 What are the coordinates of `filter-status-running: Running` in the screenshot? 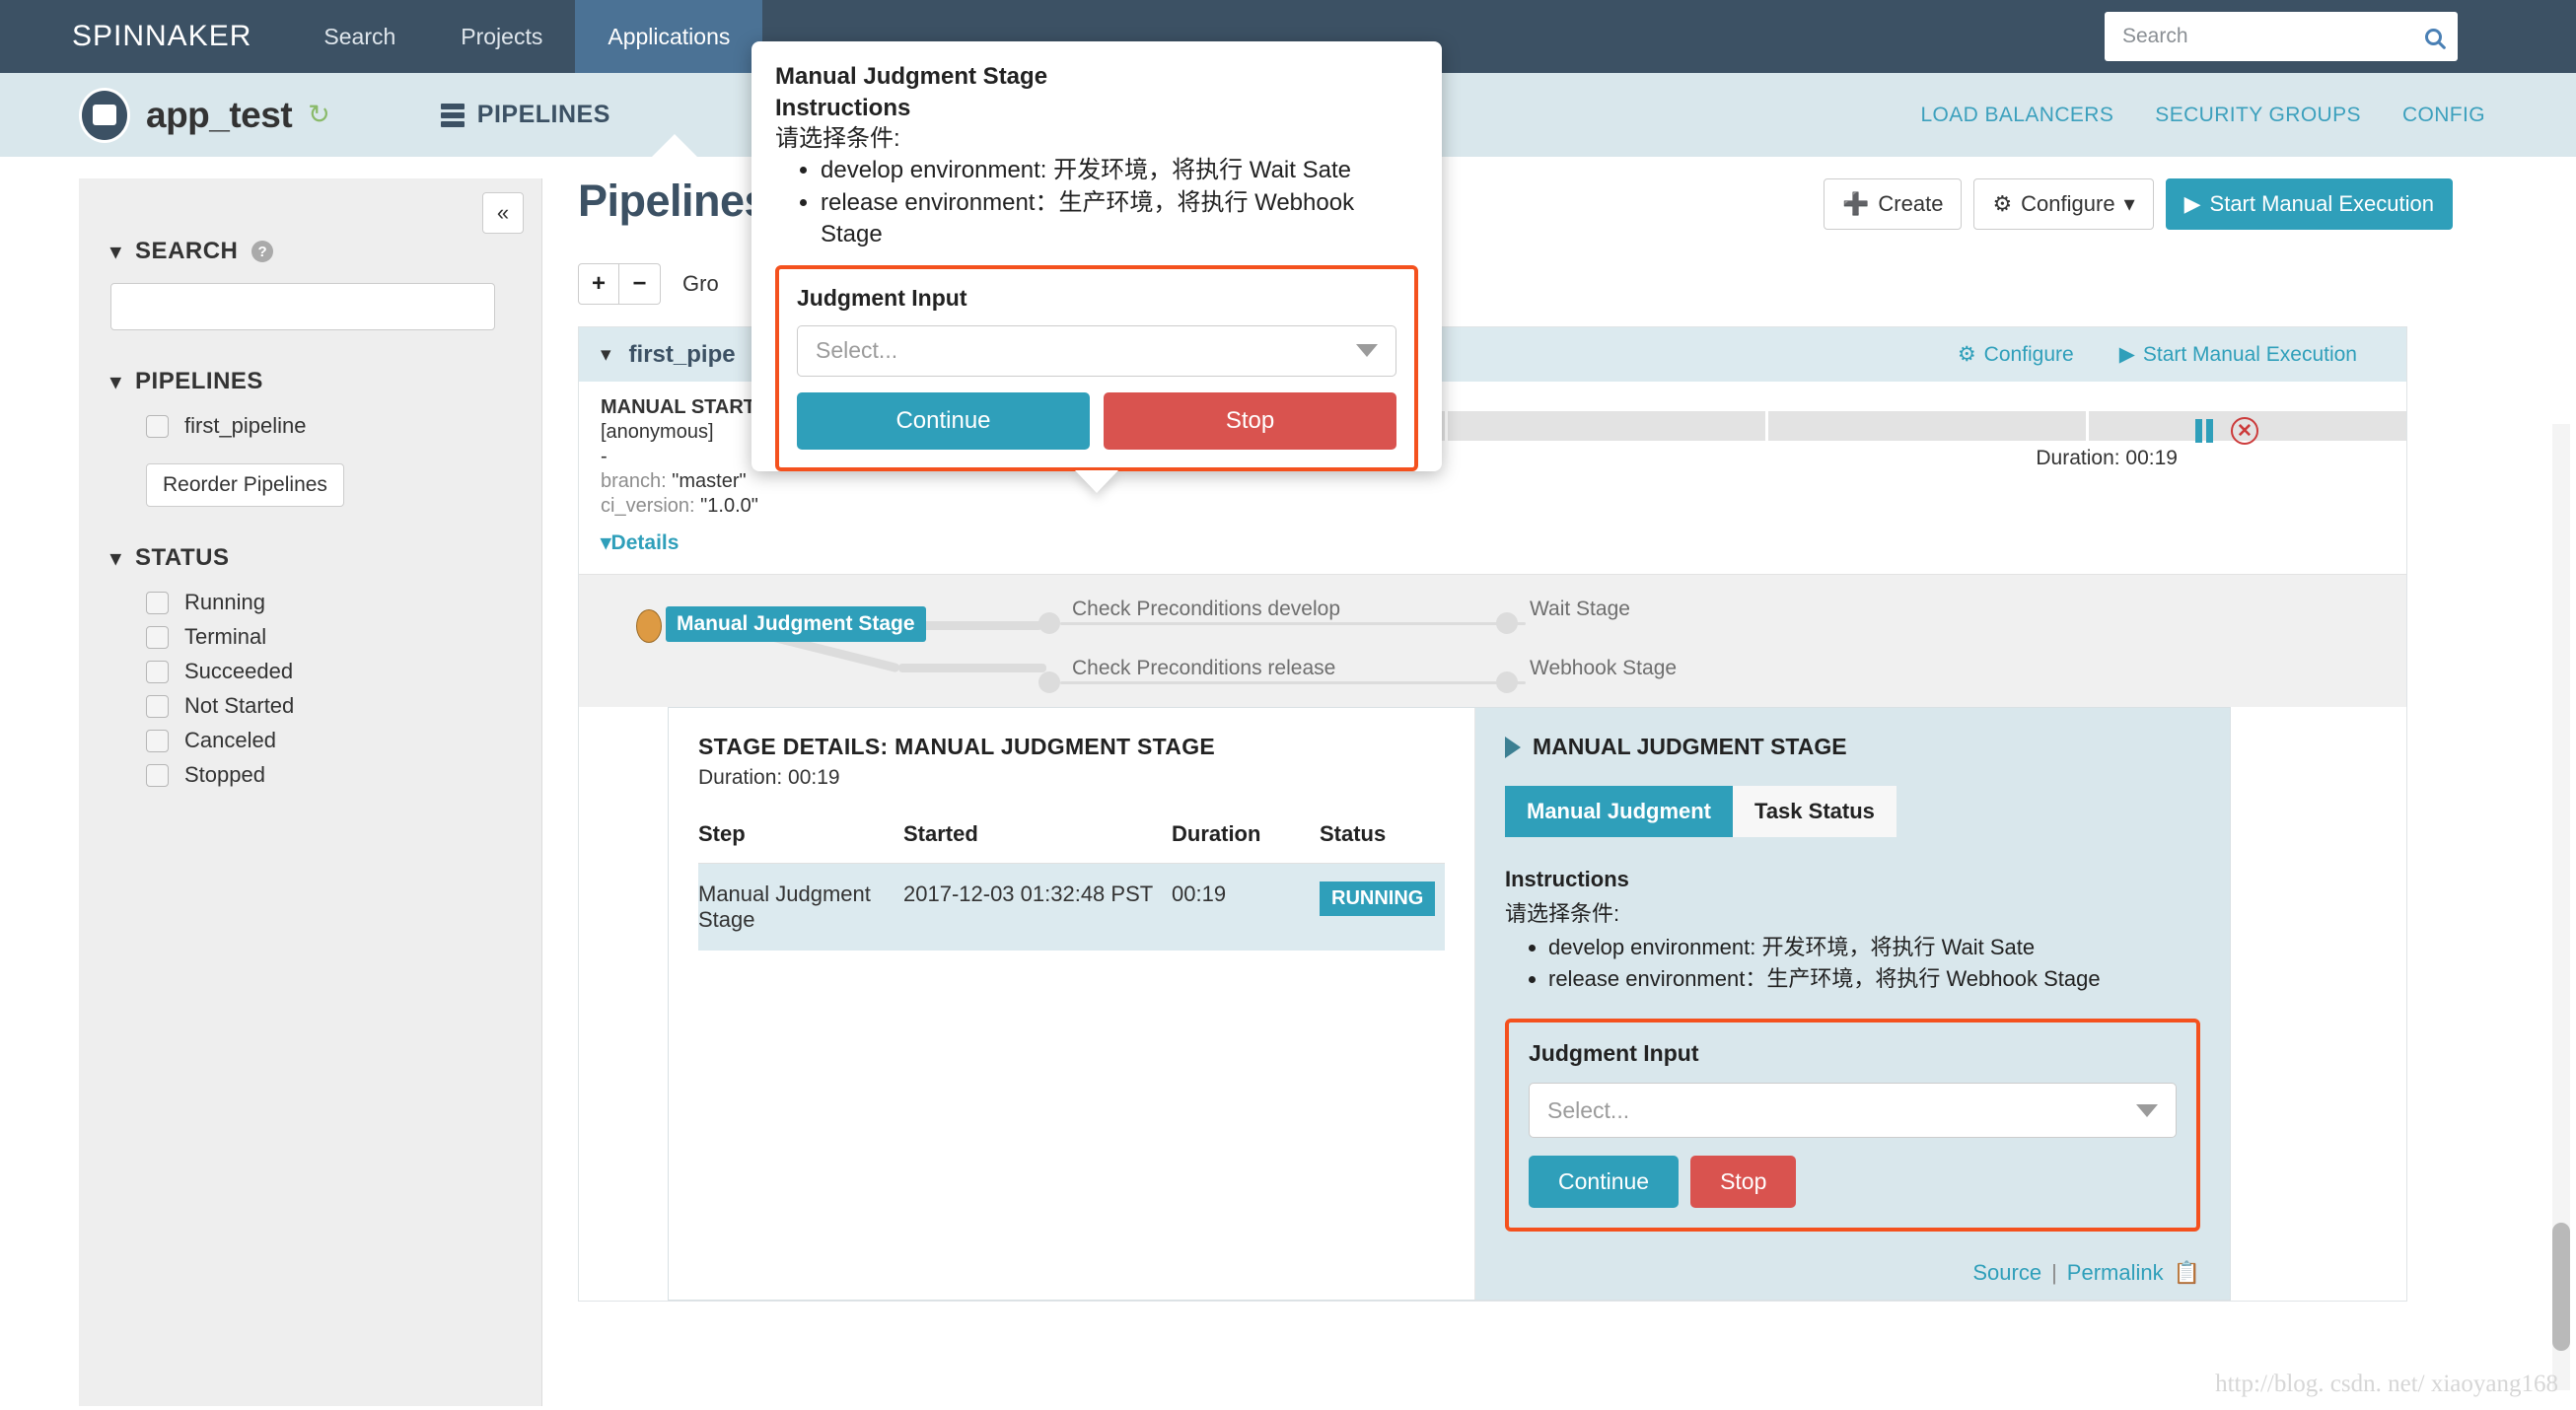 It's located at (343, 602).